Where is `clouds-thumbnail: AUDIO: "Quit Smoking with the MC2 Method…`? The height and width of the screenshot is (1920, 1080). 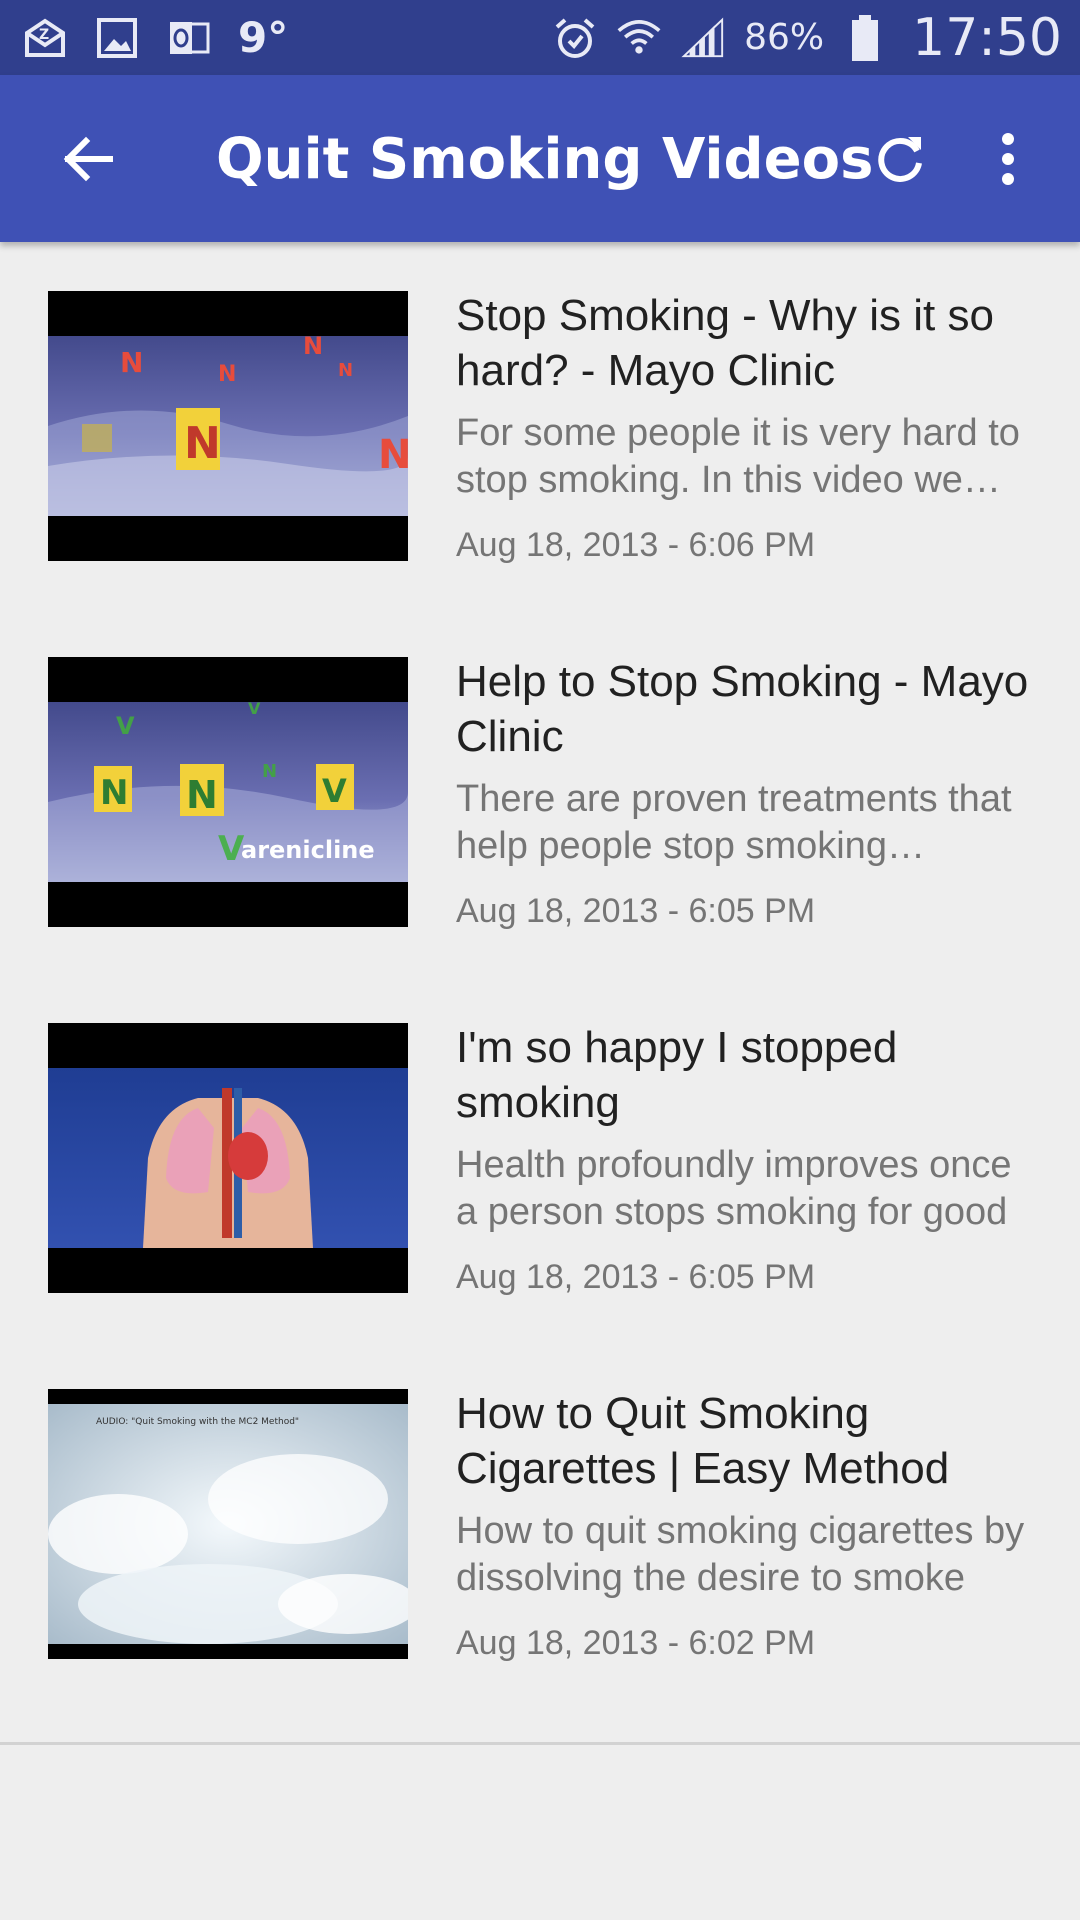
clouds-thumbnail: AUDIO: "Quit Smoking with the MC2 Method… is located at coordinates (228, 1524).